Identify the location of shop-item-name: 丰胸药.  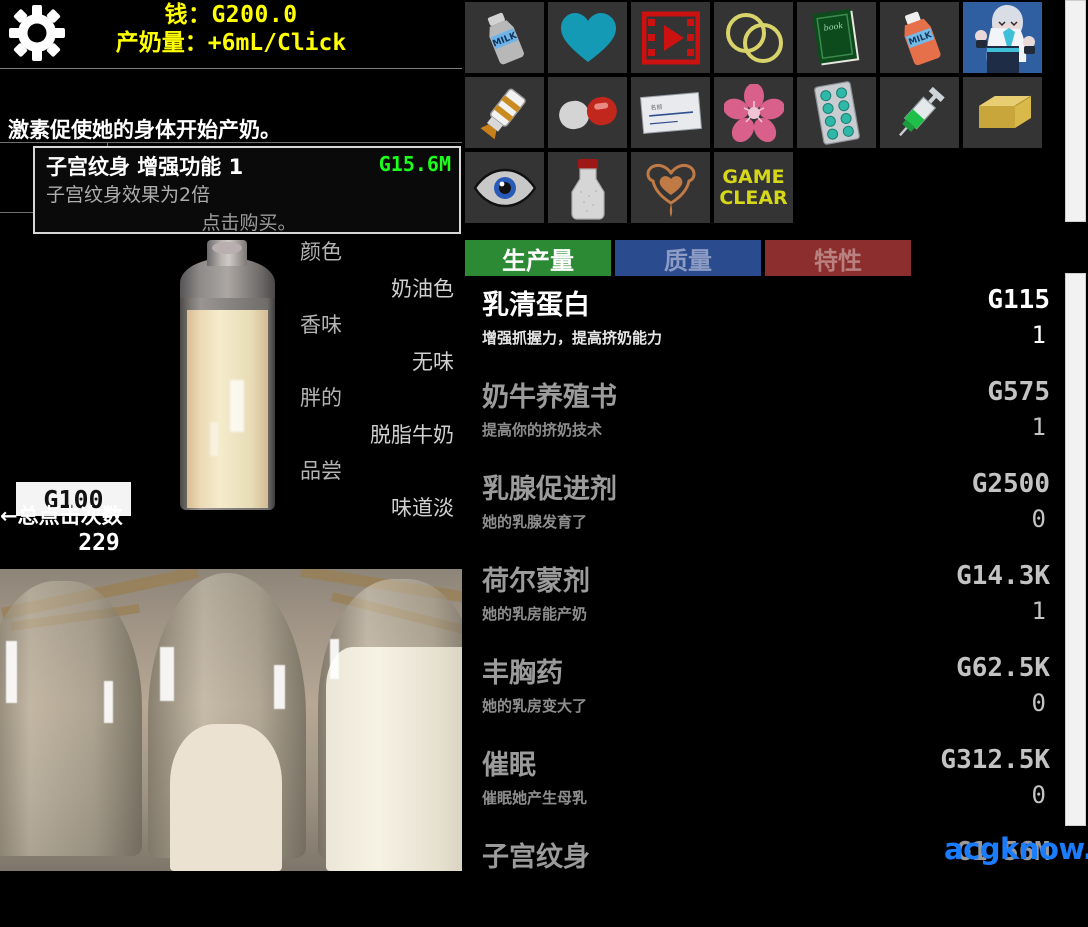
(522, 673).